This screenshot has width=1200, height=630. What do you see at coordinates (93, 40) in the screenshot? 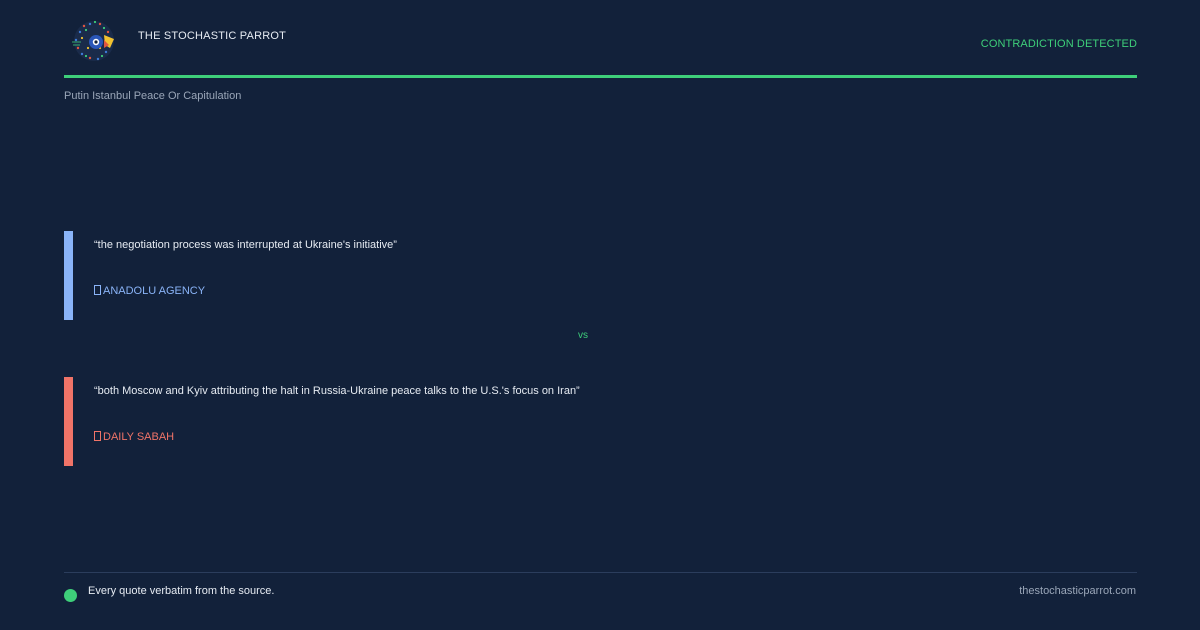
I see `parrot-icon` at bounding box center [93, 40].